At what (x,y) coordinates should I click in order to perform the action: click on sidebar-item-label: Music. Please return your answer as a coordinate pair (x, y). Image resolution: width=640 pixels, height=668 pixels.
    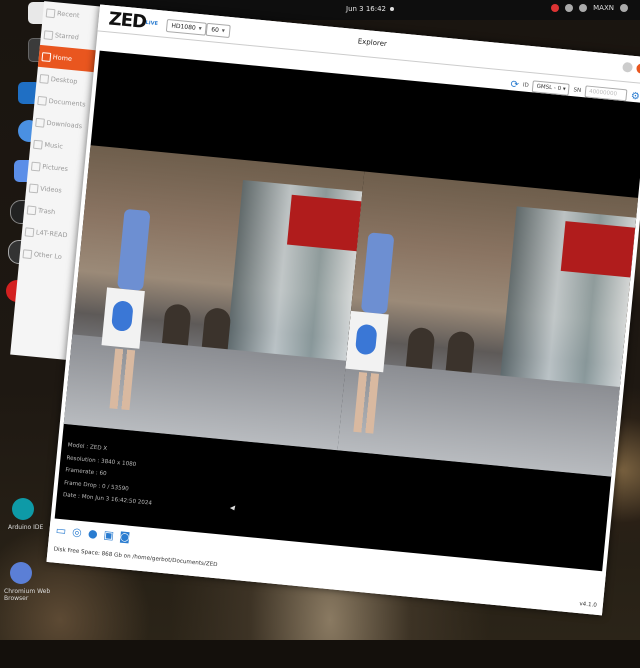
    Looking at the image, I should click on (54, 145).